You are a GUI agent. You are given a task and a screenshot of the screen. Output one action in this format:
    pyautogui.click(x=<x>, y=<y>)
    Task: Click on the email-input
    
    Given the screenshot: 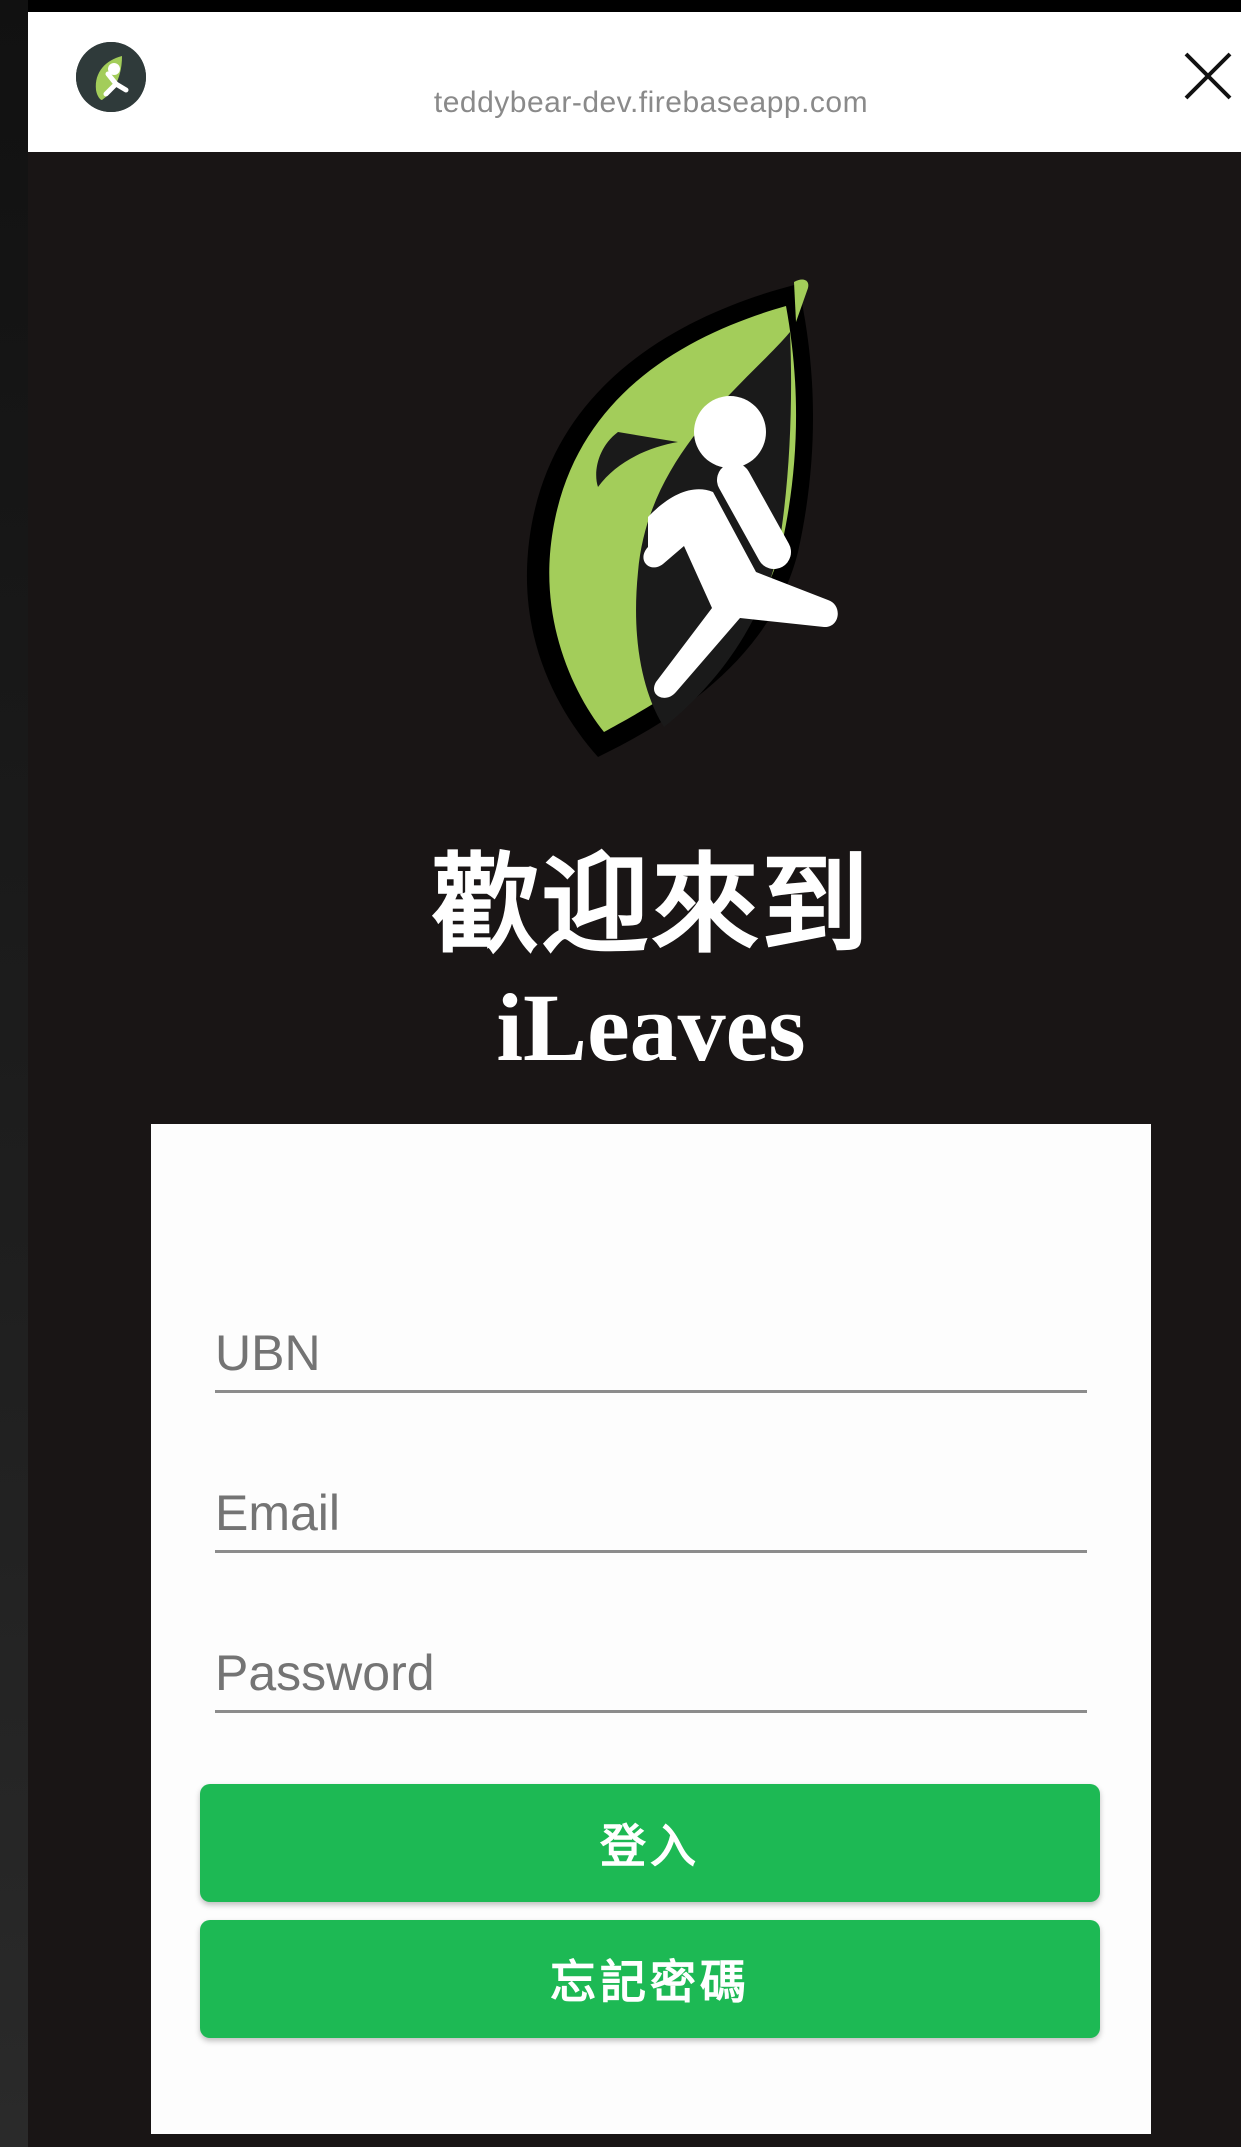 What is the action you would take?
    pyautogui.click(x=651, y=1513)
    